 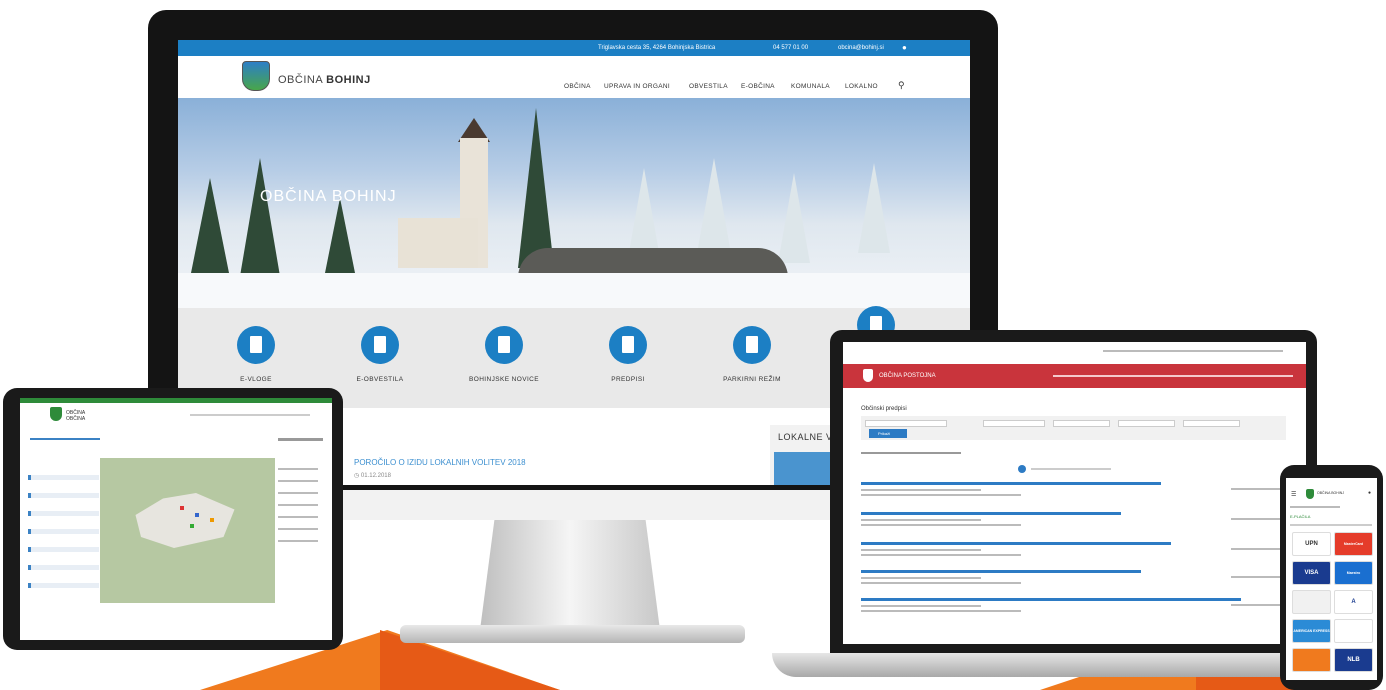 I want to click on nav-e-obcina: E-OBČINA, so click(x=758, y=86).